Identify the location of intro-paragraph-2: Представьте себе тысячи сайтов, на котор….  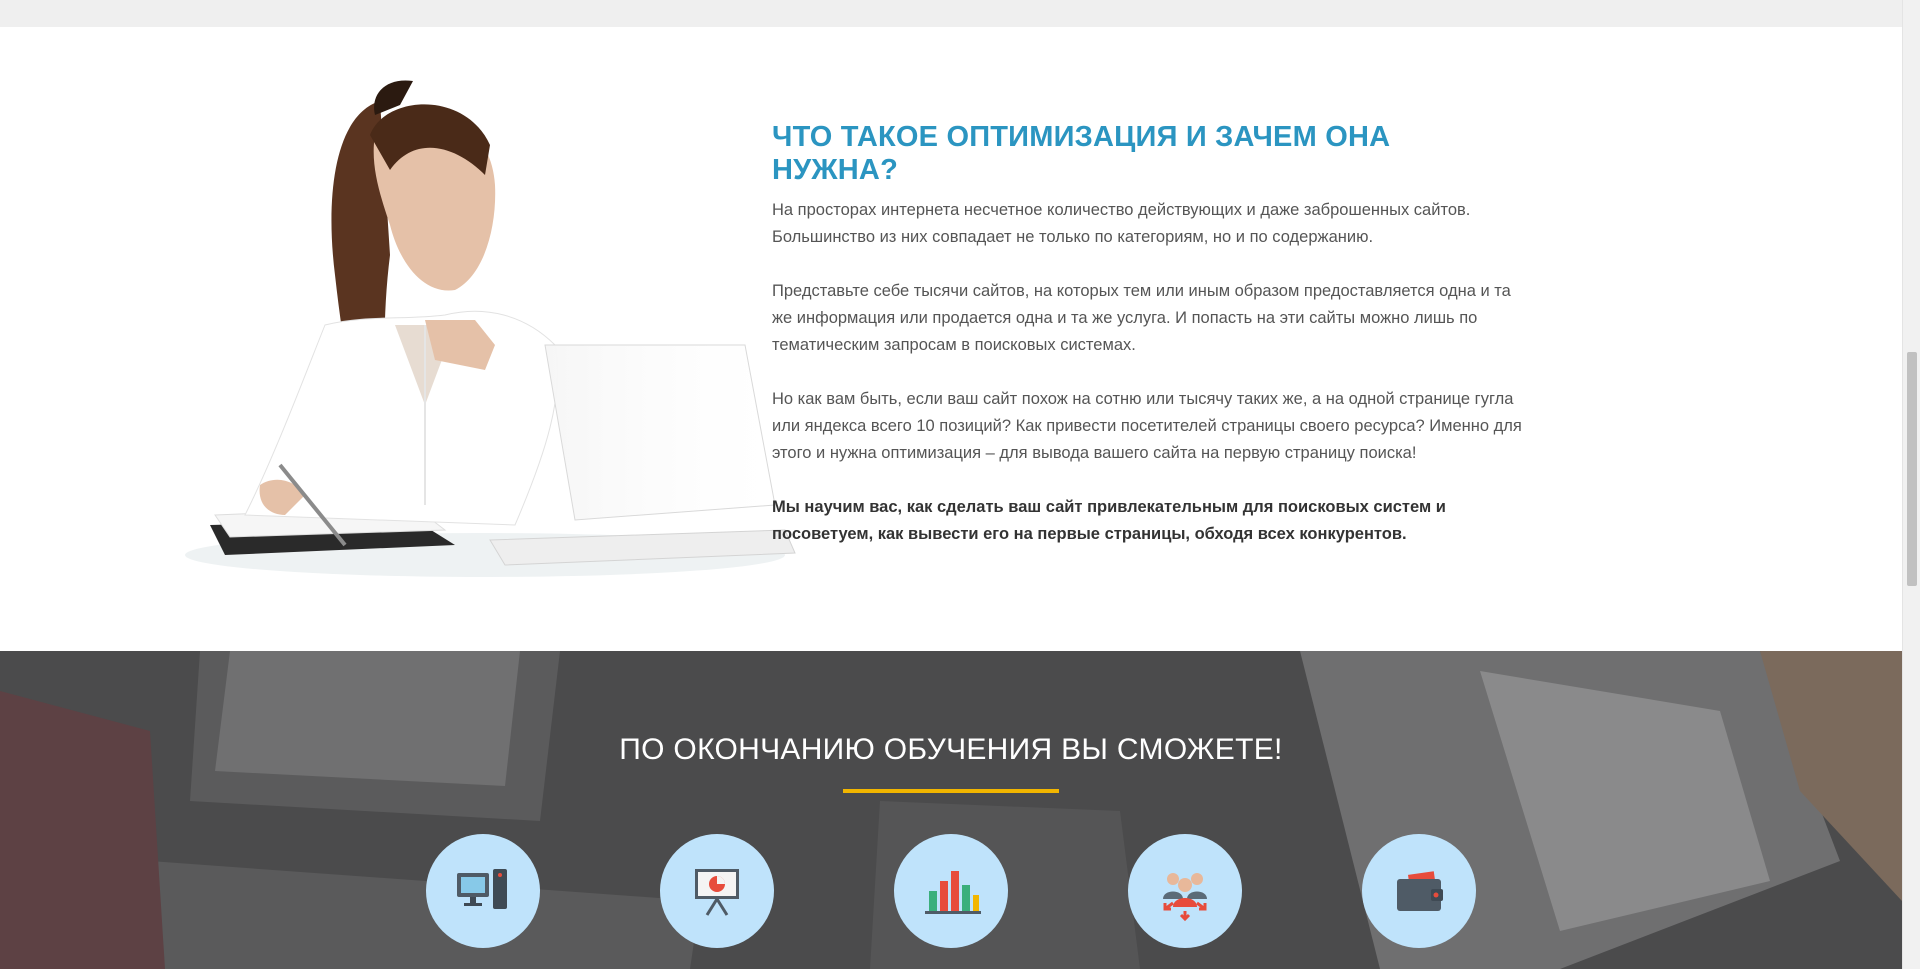
(1141, 318).